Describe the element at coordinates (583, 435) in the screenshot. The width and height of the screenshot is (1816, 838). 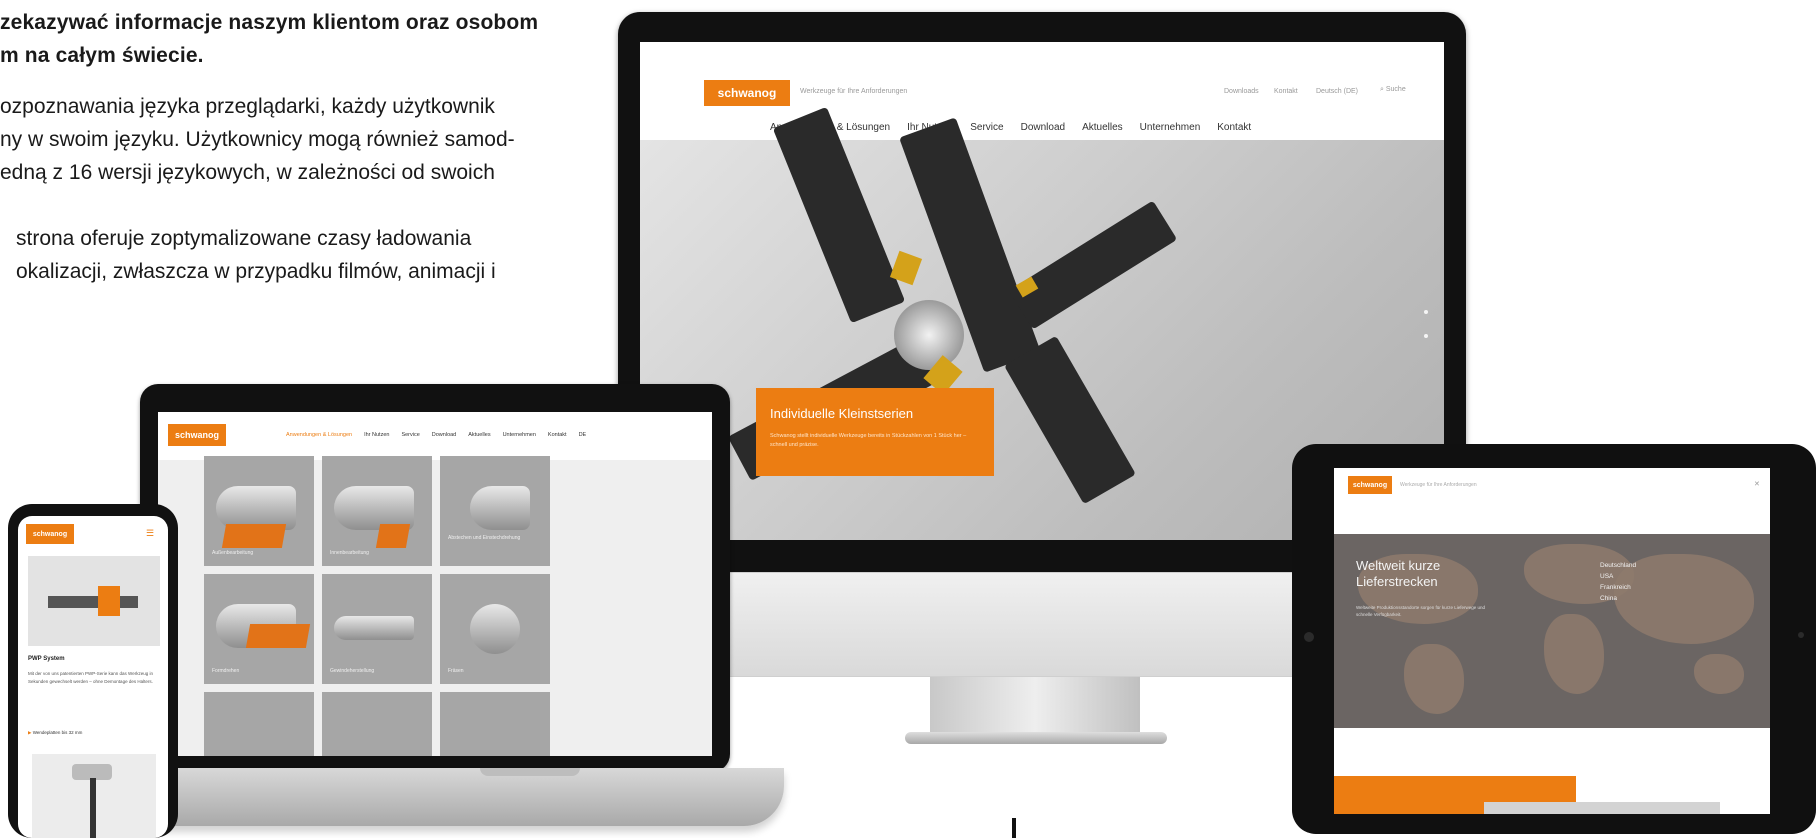
I see `language-select: DE` at that location.